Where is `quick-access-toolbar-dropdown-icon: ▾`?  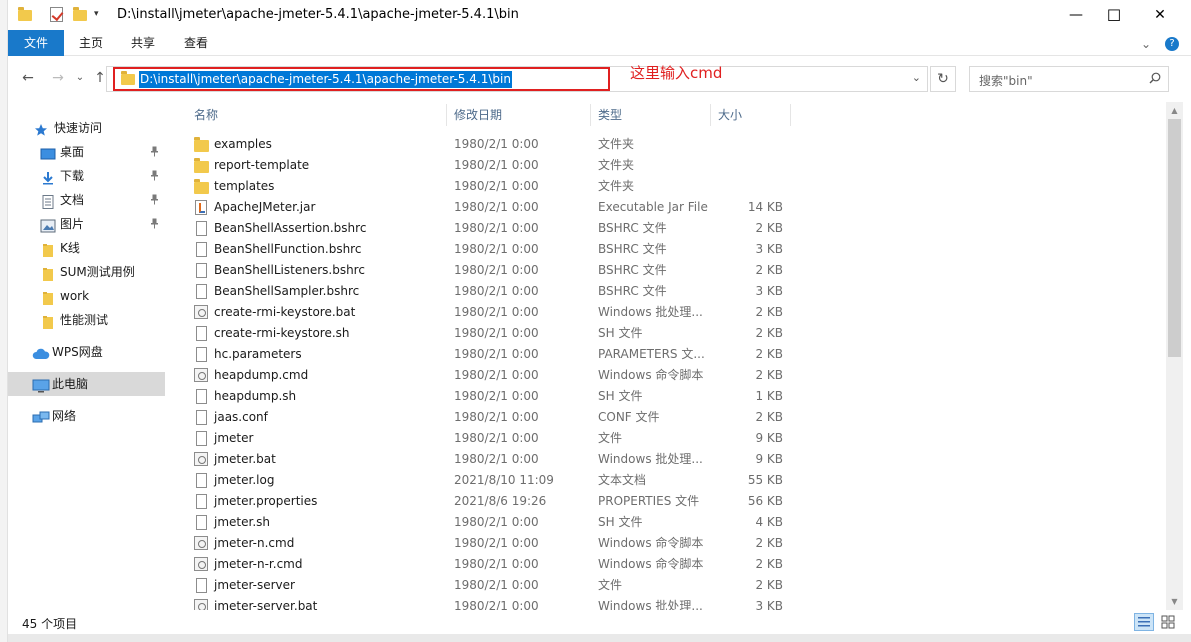
quick-access-toolbar-dropdown-icon: ▾ is located at coordinates (96, 17).